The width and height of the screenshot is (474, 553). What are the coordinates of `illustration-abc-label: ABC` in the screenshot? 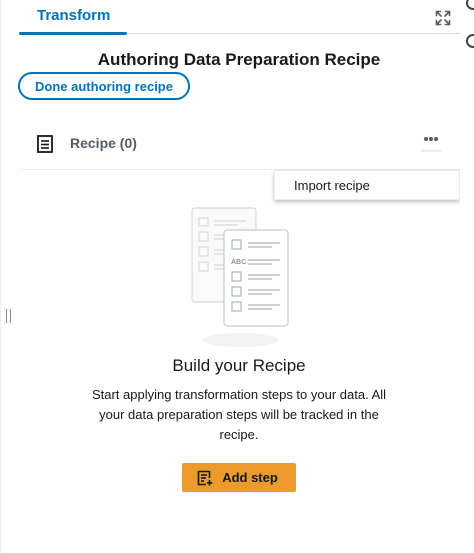 It's located at (238, 262).